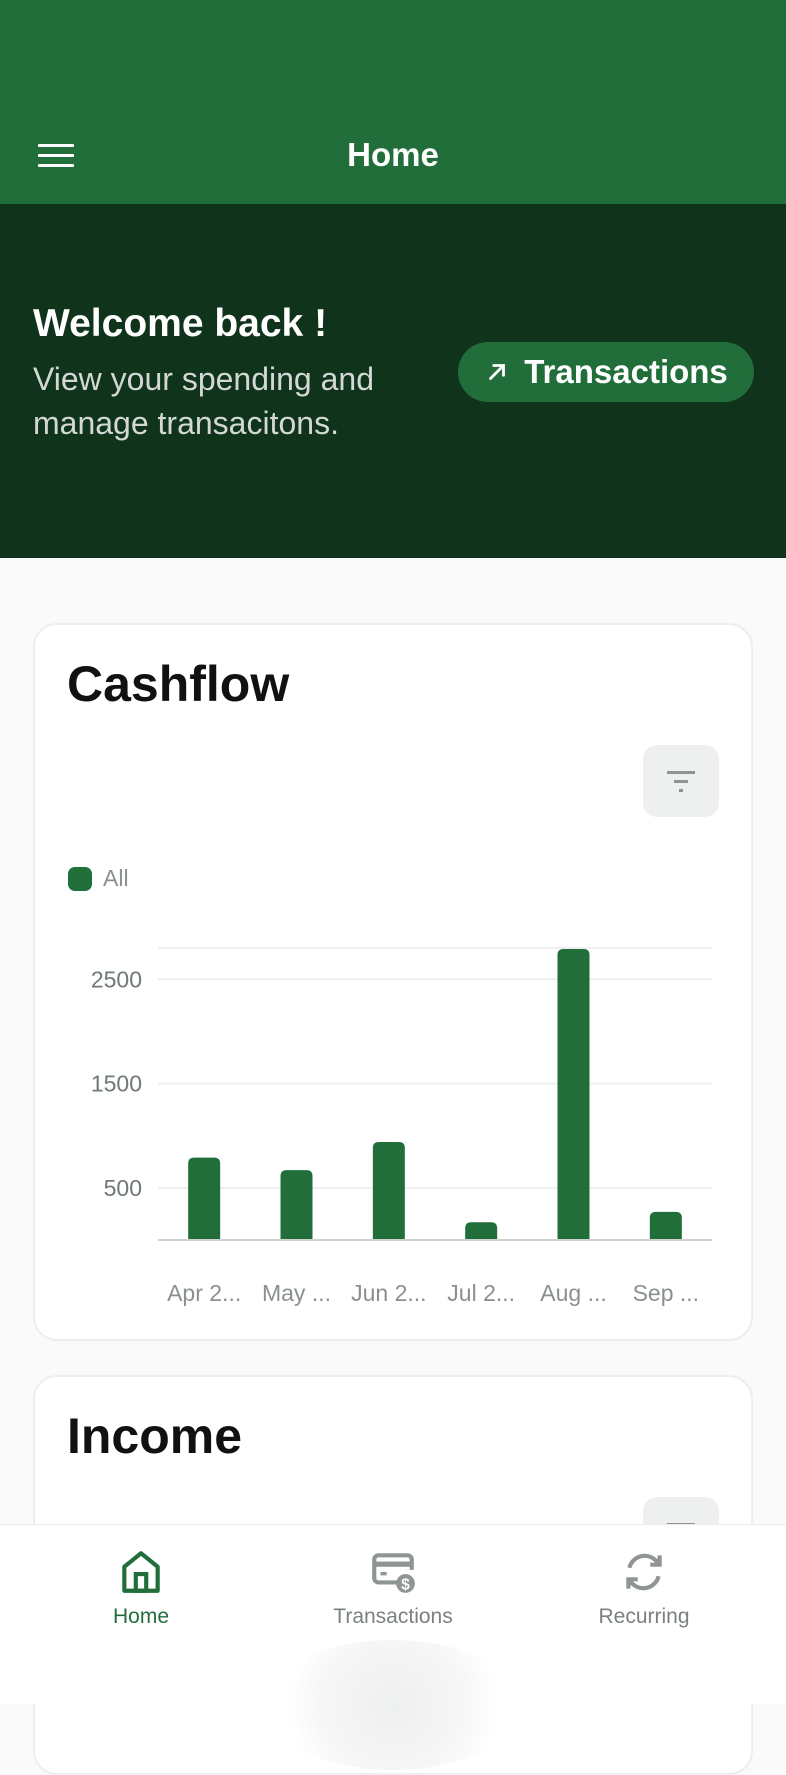  I want to click on nav-label-transactions: Transactions, so click(393, 1616).